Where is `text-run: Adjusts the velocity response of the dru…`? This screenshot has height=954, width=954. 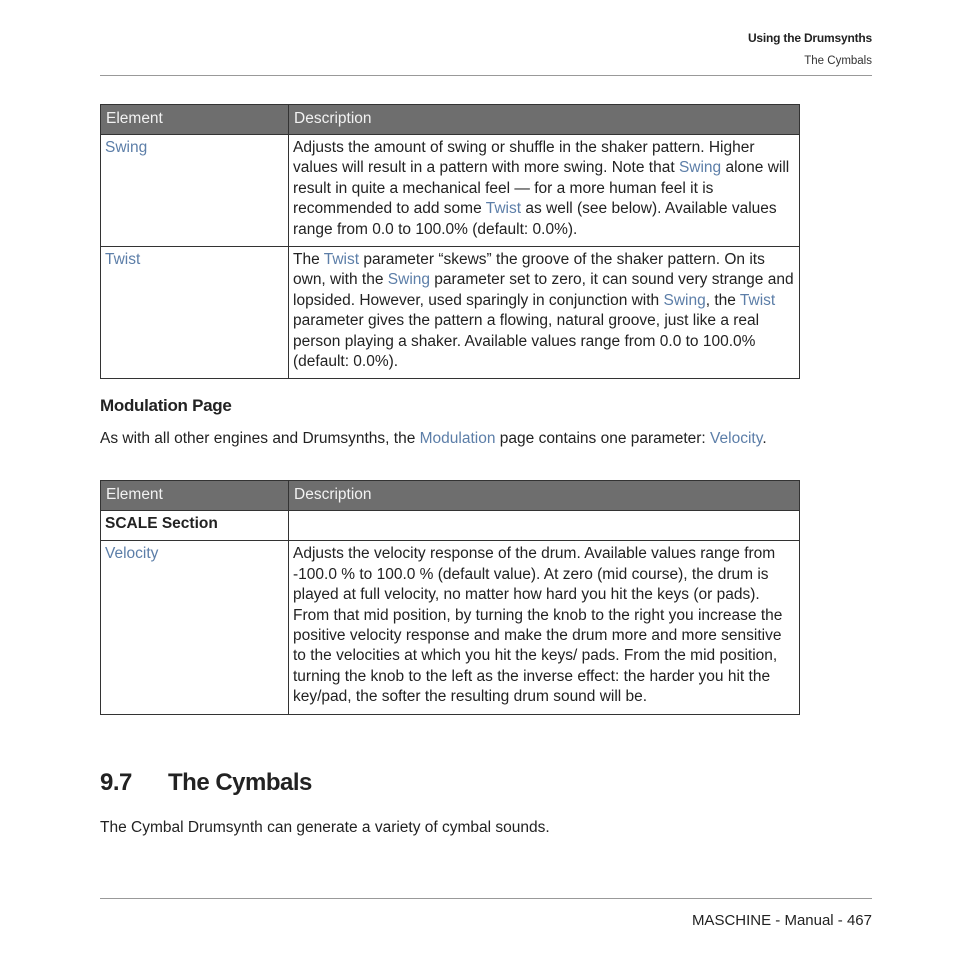
text-run: Adjusts the velocity response of the dru… is located at coordinates (538, 625).